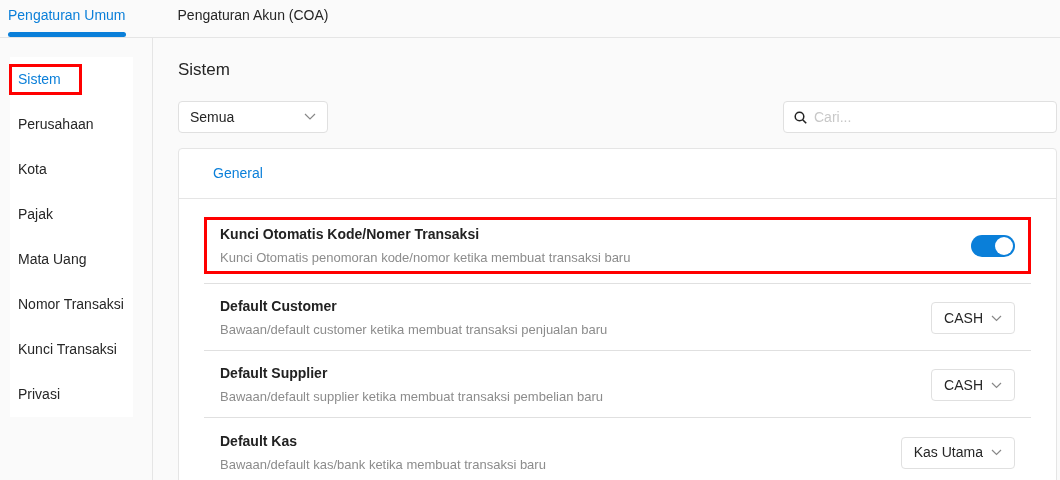 The width and height of the screenshot is (1060, 480). What do you see at coordinates (67, 19) in the screenshot?
I see `tab: Pengaturan Umum` at bounding box center [67, 19].